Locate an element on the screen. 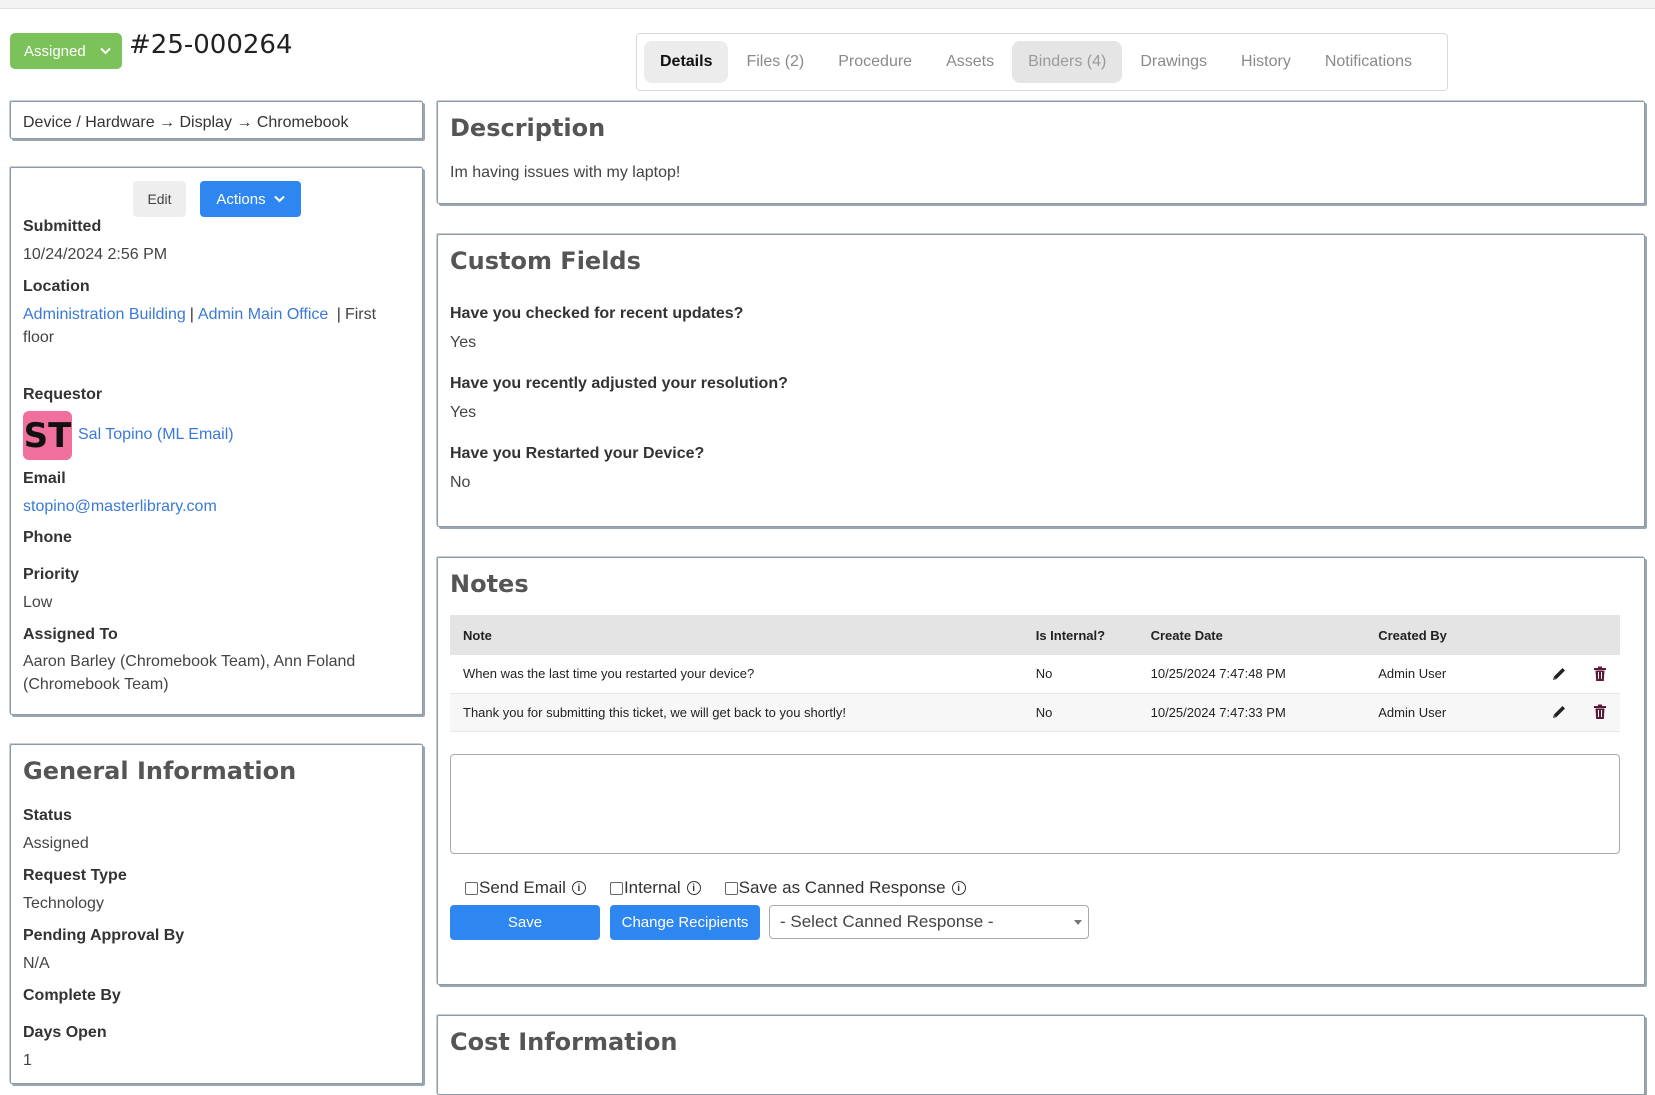  complete-by-label: Complete By is located at coordinates (72, 995).